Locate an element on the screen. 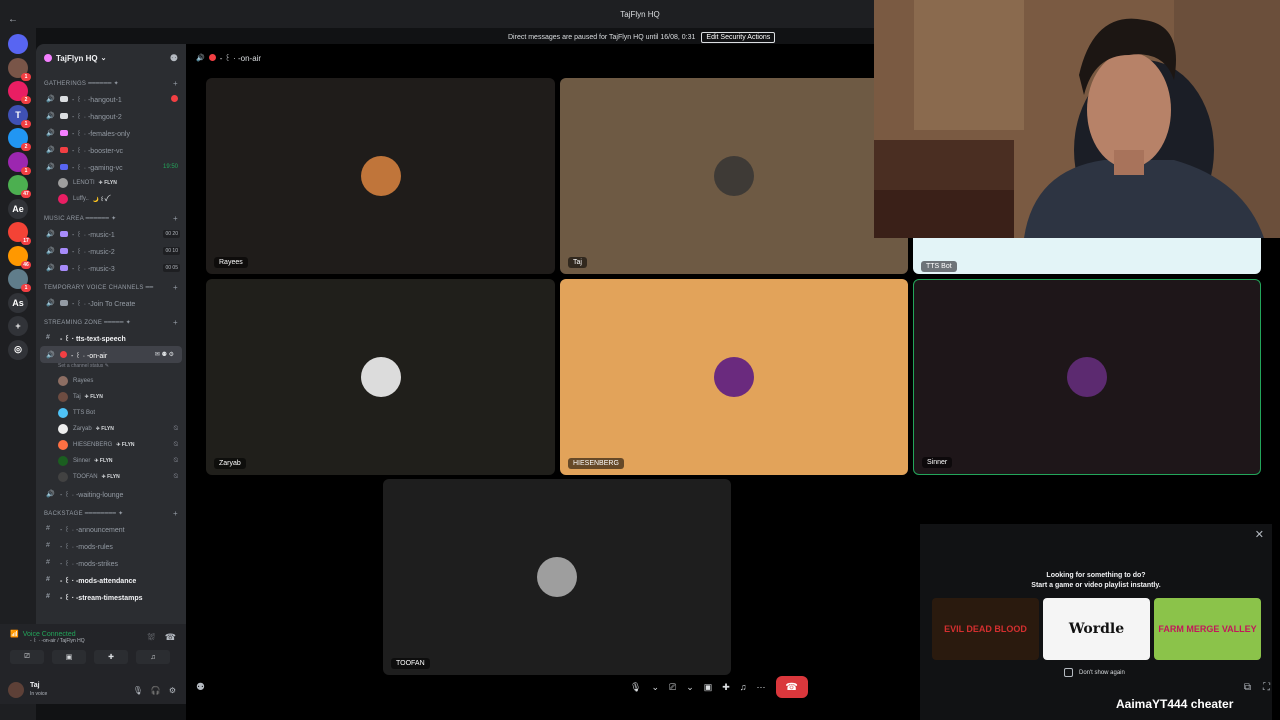 The width and height of the screenshot is (1280, 720). video-tile: TOOFAN is located at coordinates (557, 577).